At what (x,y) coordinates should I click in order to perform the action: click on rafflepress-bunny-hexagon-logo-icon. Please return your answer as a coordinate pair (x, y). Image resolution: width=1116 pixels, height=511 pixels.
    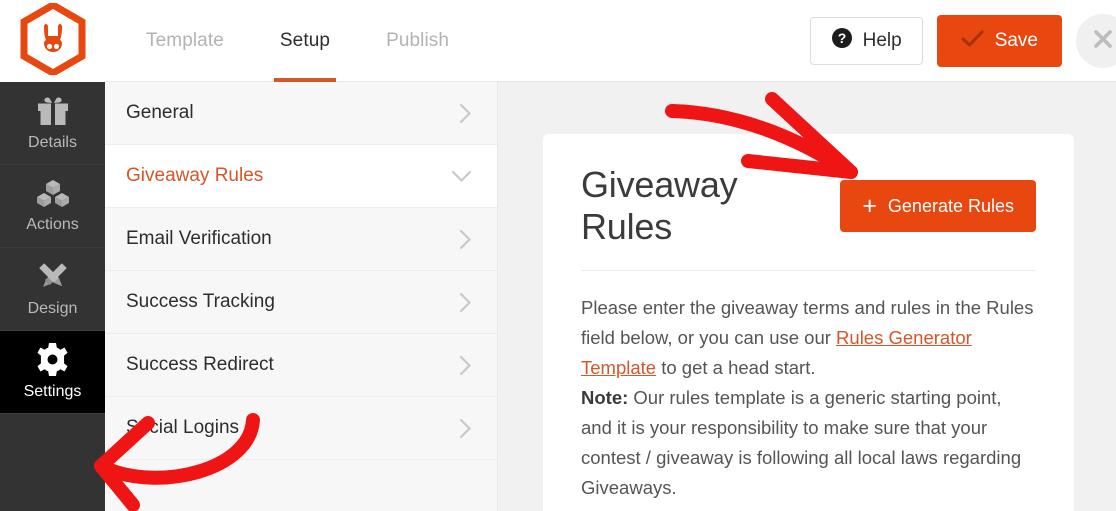
    Looking at the image, I should click on (53, 40).